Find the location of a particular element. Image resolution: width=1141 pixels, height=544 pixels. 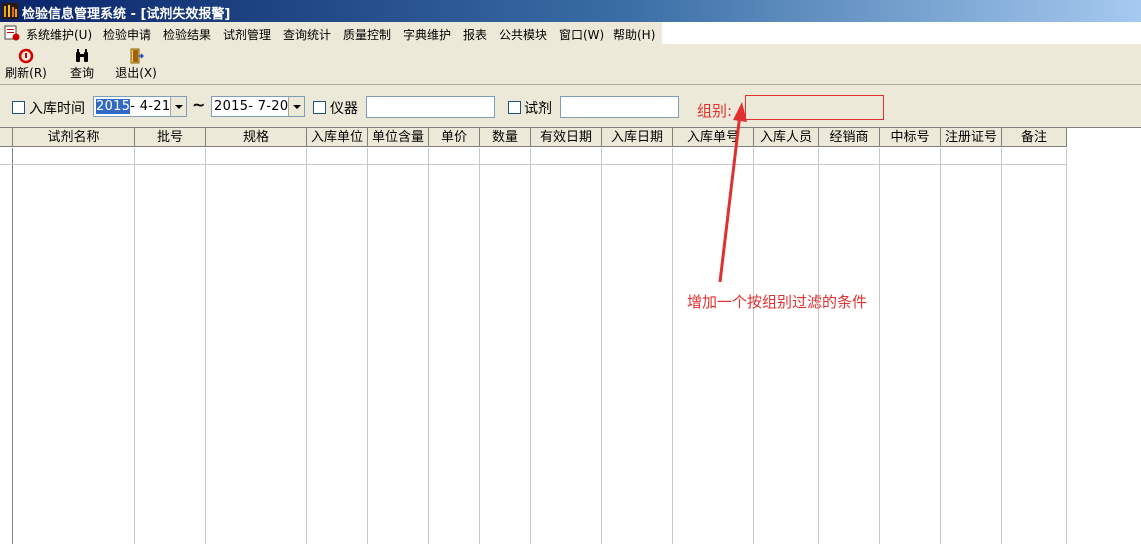

col-header-registration-no: 注册证号 is located at coordinates (971, 137).